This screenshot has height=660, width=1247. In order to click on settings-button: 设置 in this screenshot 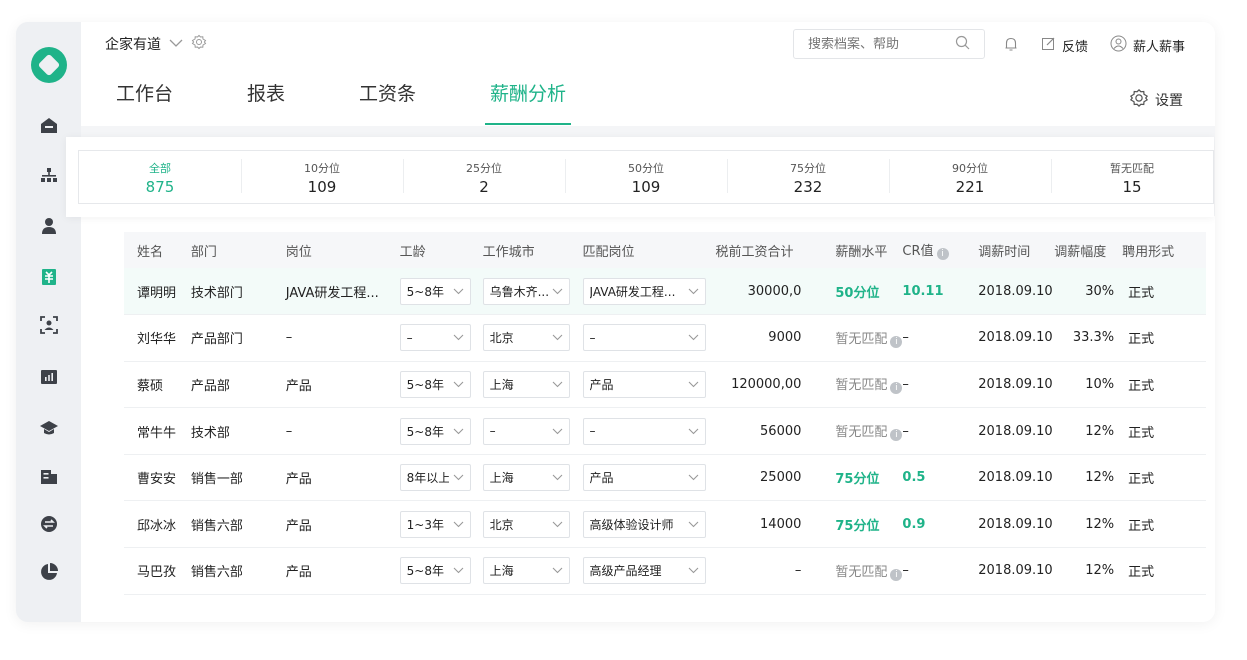, I will do `click(1156, 100)`.